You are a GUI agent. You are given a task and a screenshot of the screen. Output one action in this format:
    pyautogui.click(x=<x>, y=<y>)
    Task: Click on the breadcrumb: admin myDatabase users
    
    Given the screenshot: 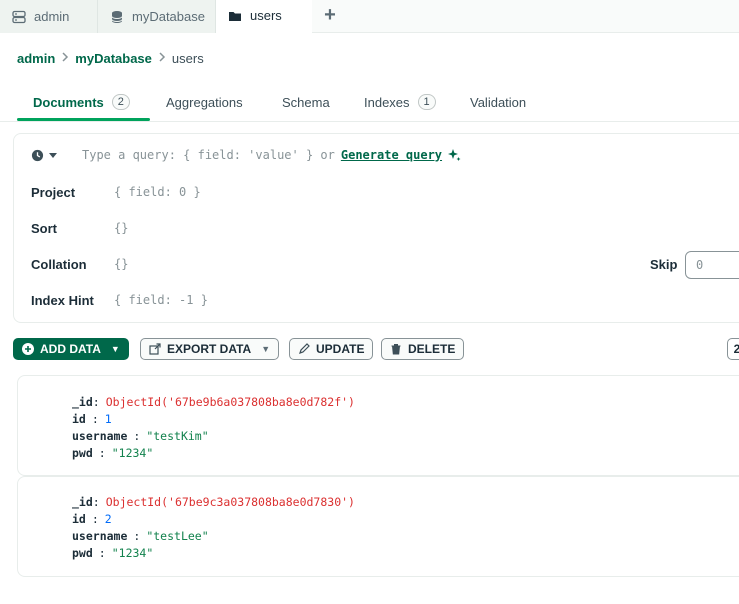 What is the action you would take?
    pyautogui.click(x=110, y=58)
    